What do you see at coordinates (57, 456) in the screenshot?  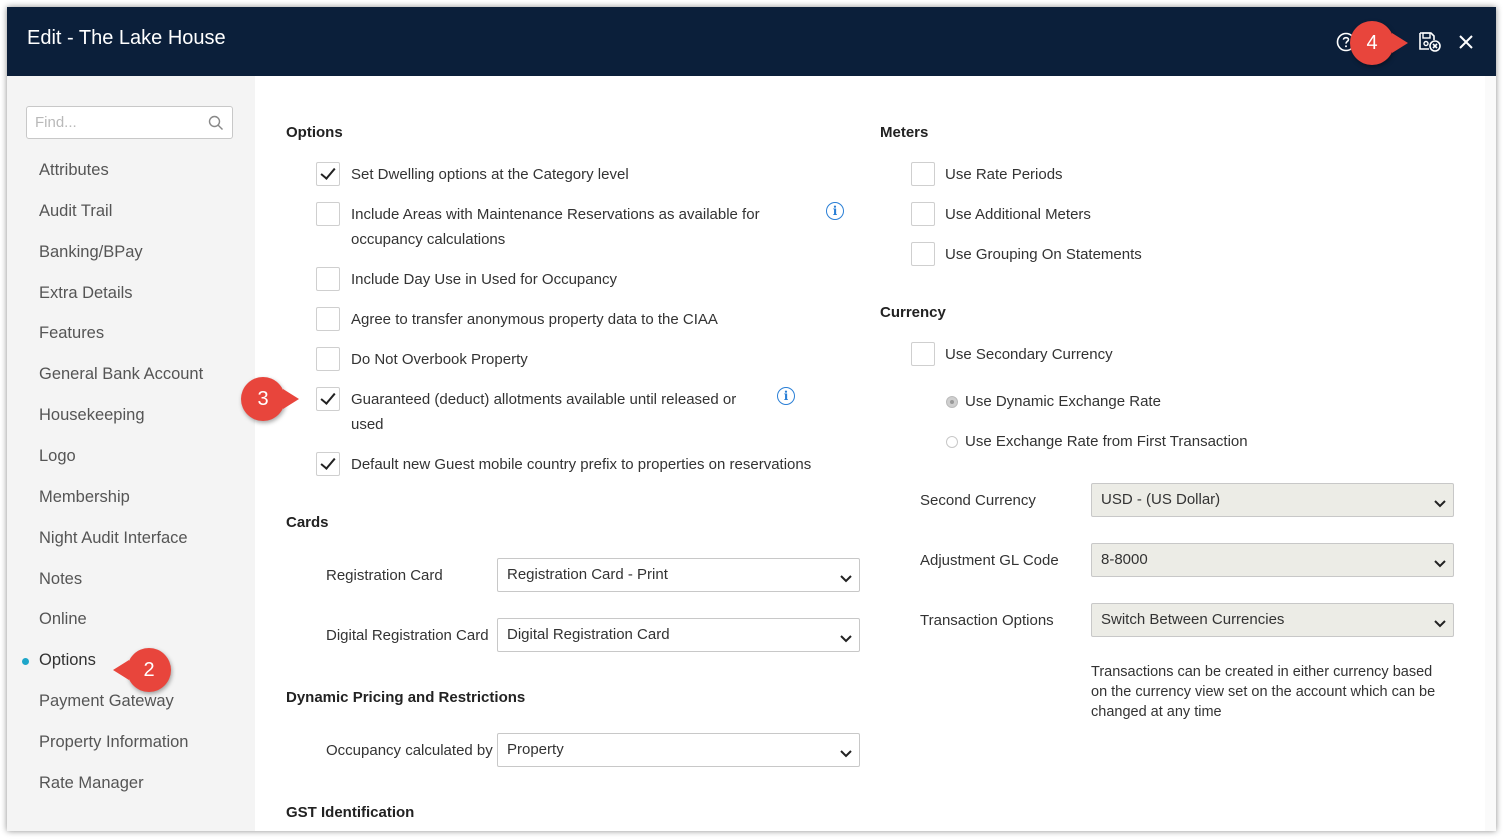 I see `sidebar-item-logo: Logo` at bounding box center [57, 456].